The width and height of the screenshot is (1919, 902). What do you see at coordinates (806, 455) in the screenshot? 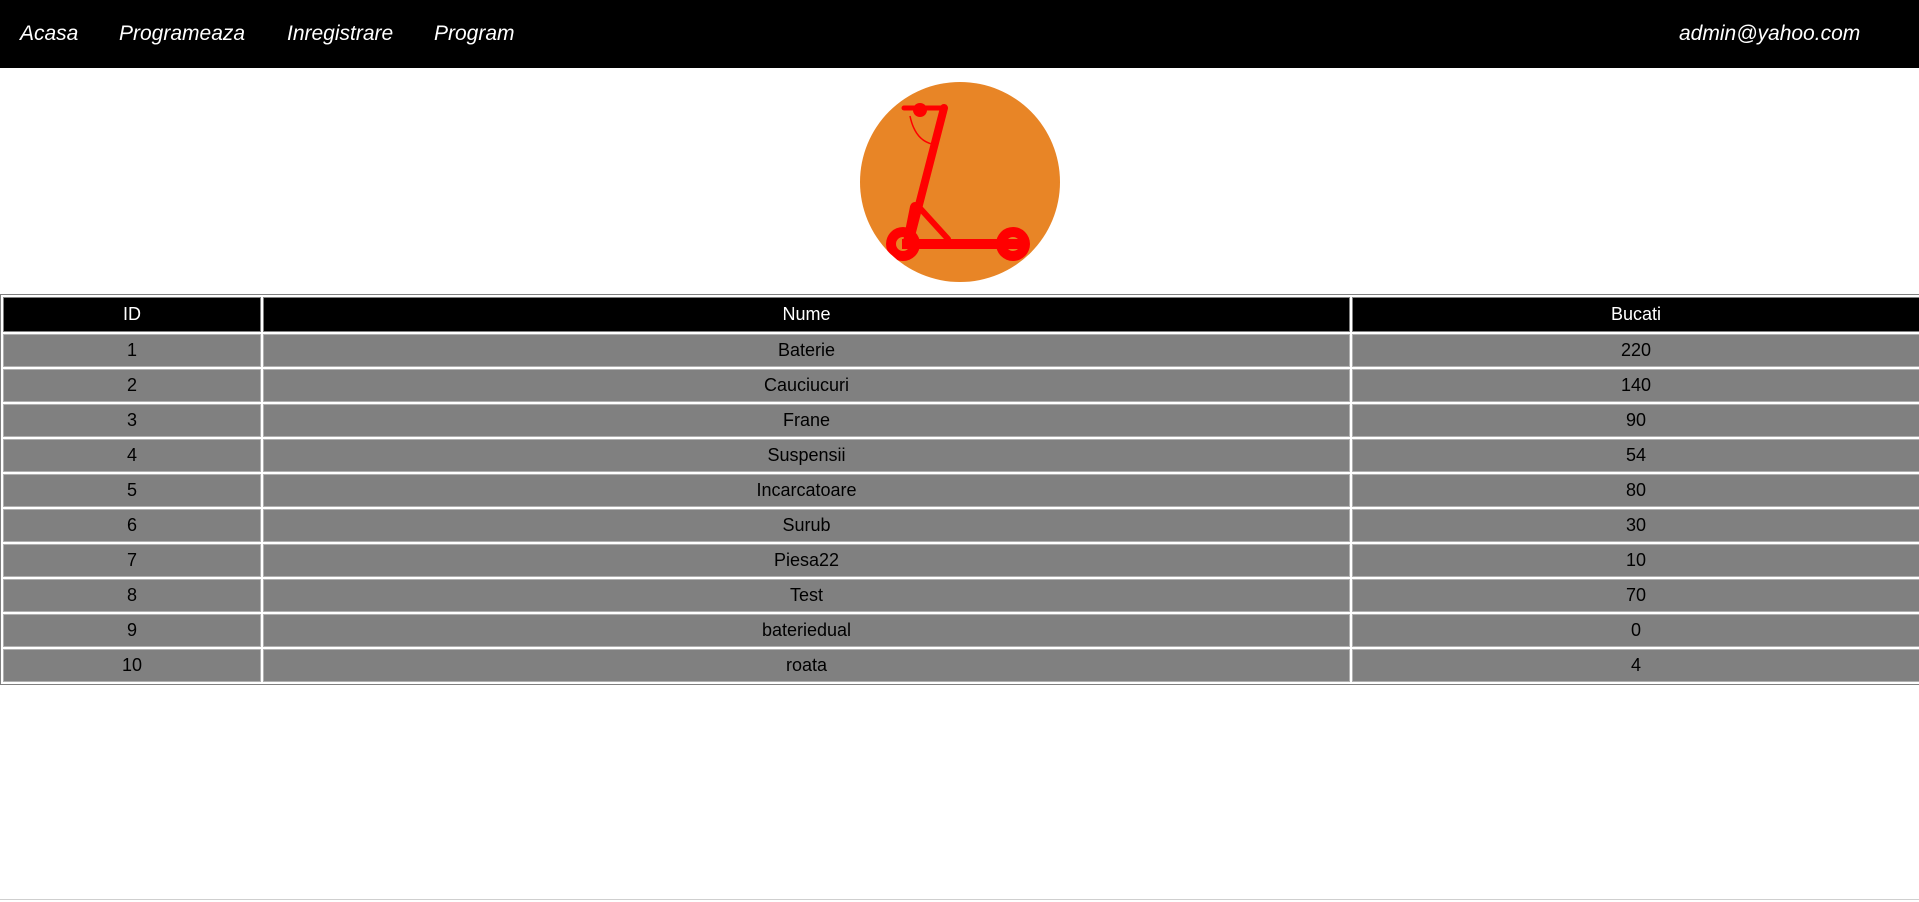
I see `cell-nume: Suspensii` at bounding box center [806, 455].